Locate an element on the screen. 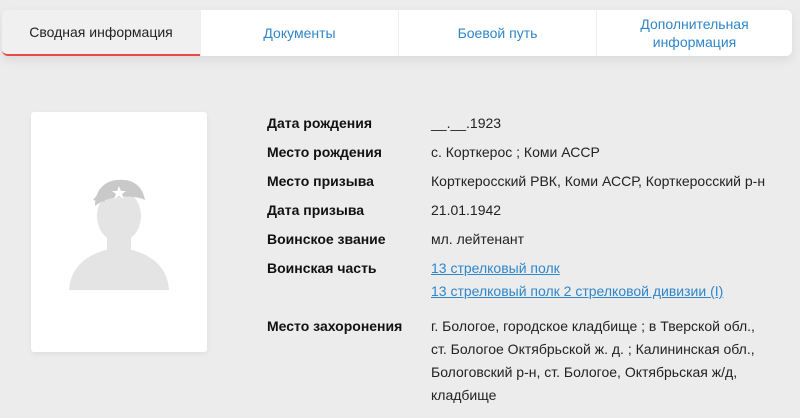 The height and width of the screenshot is (418, 800). tab-combat-path-label: Боевой путь is located at coordinates (497, 33).